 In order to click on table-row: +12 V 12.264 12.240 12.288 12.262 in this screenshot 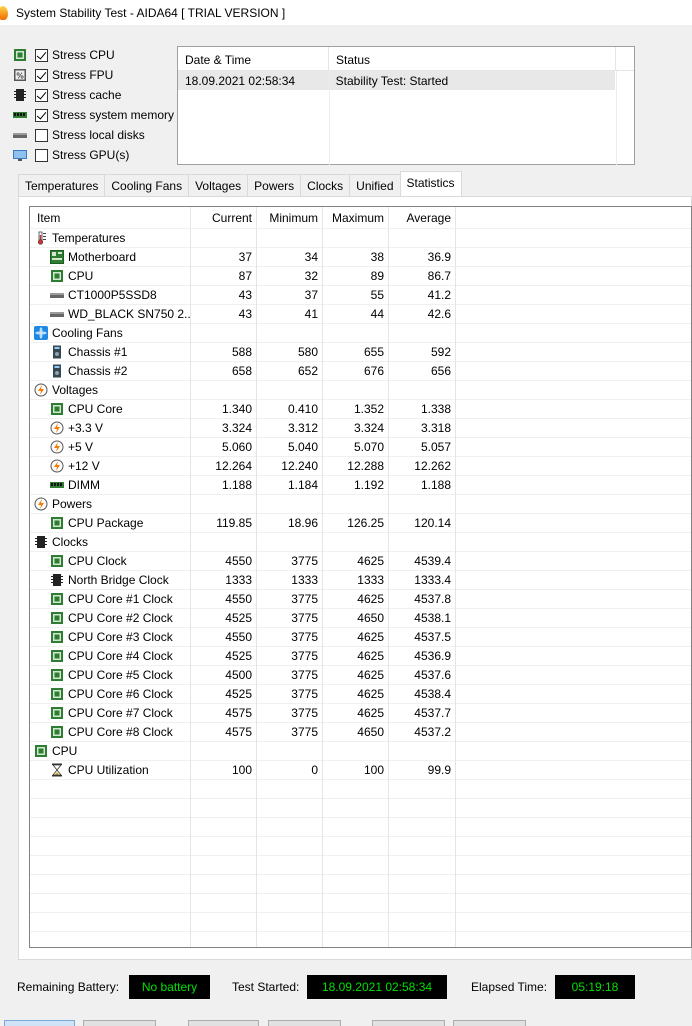, I will do `click(360, 466)`.